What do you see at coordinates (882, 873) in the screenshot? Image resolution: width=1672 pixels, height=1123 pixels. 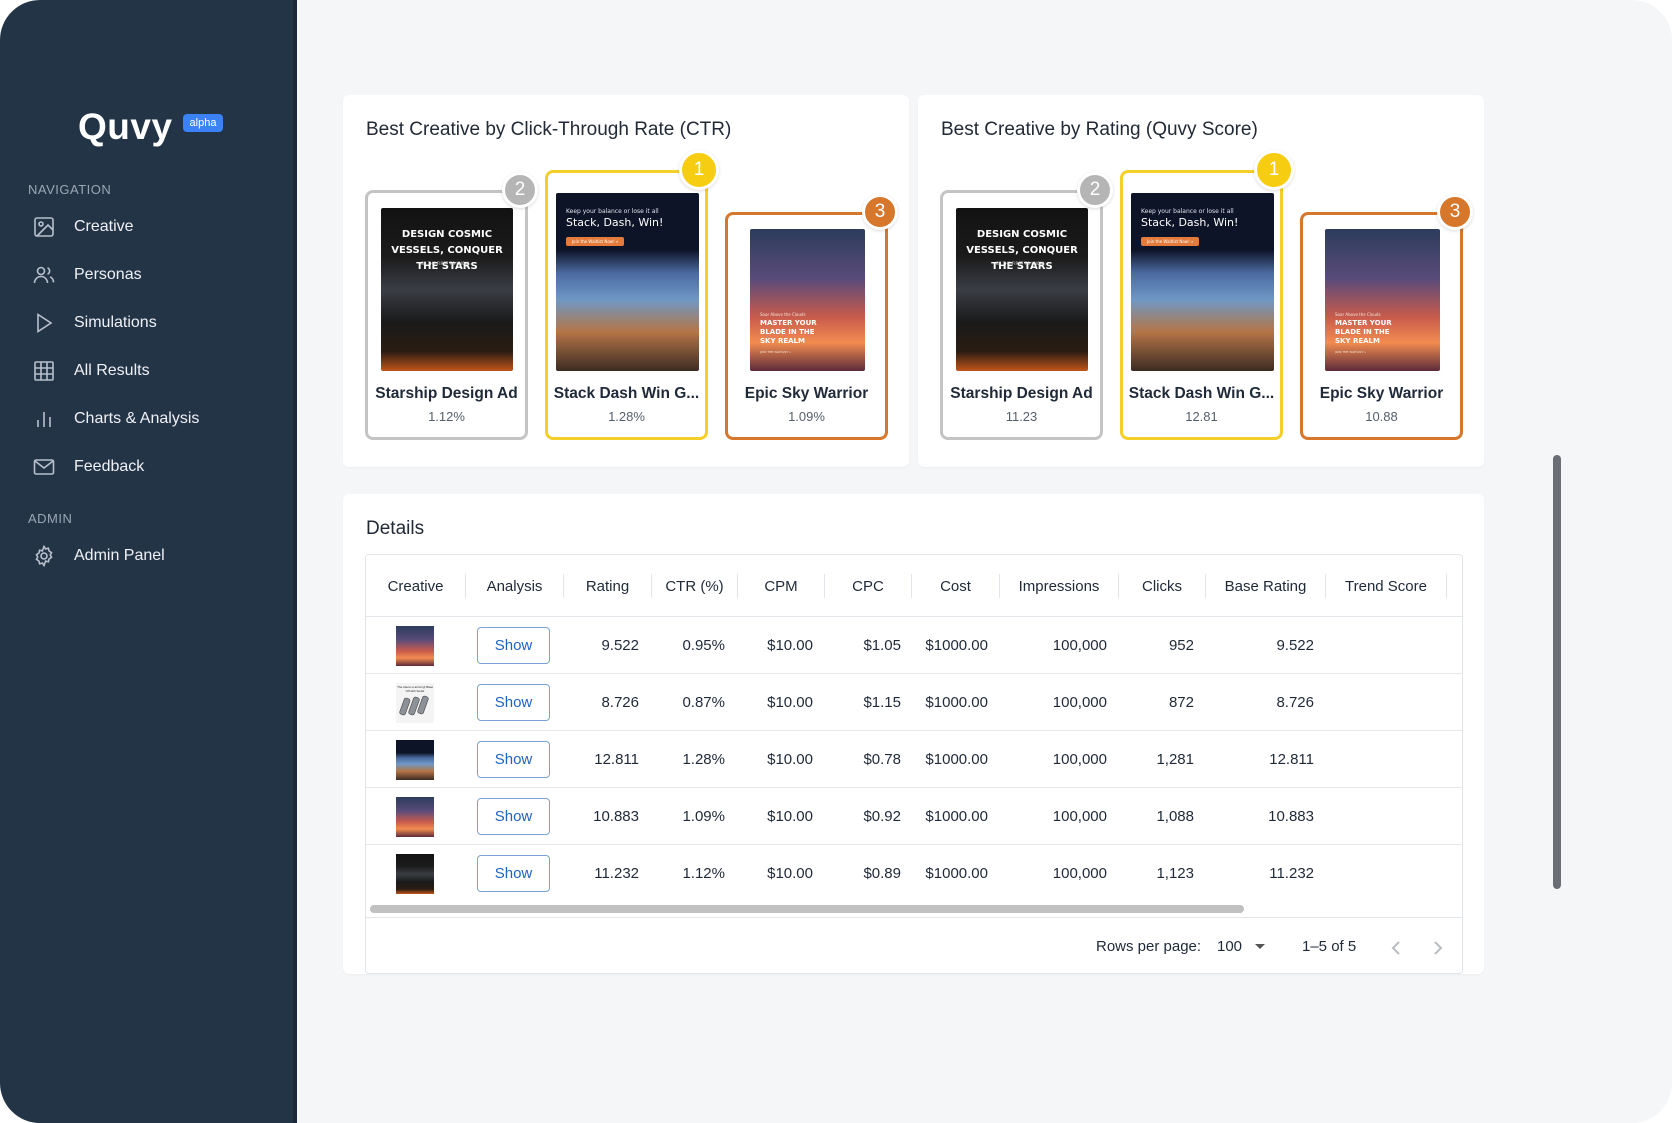 I see `cell-cpc: $0.89` at bounding box center [882, 873].